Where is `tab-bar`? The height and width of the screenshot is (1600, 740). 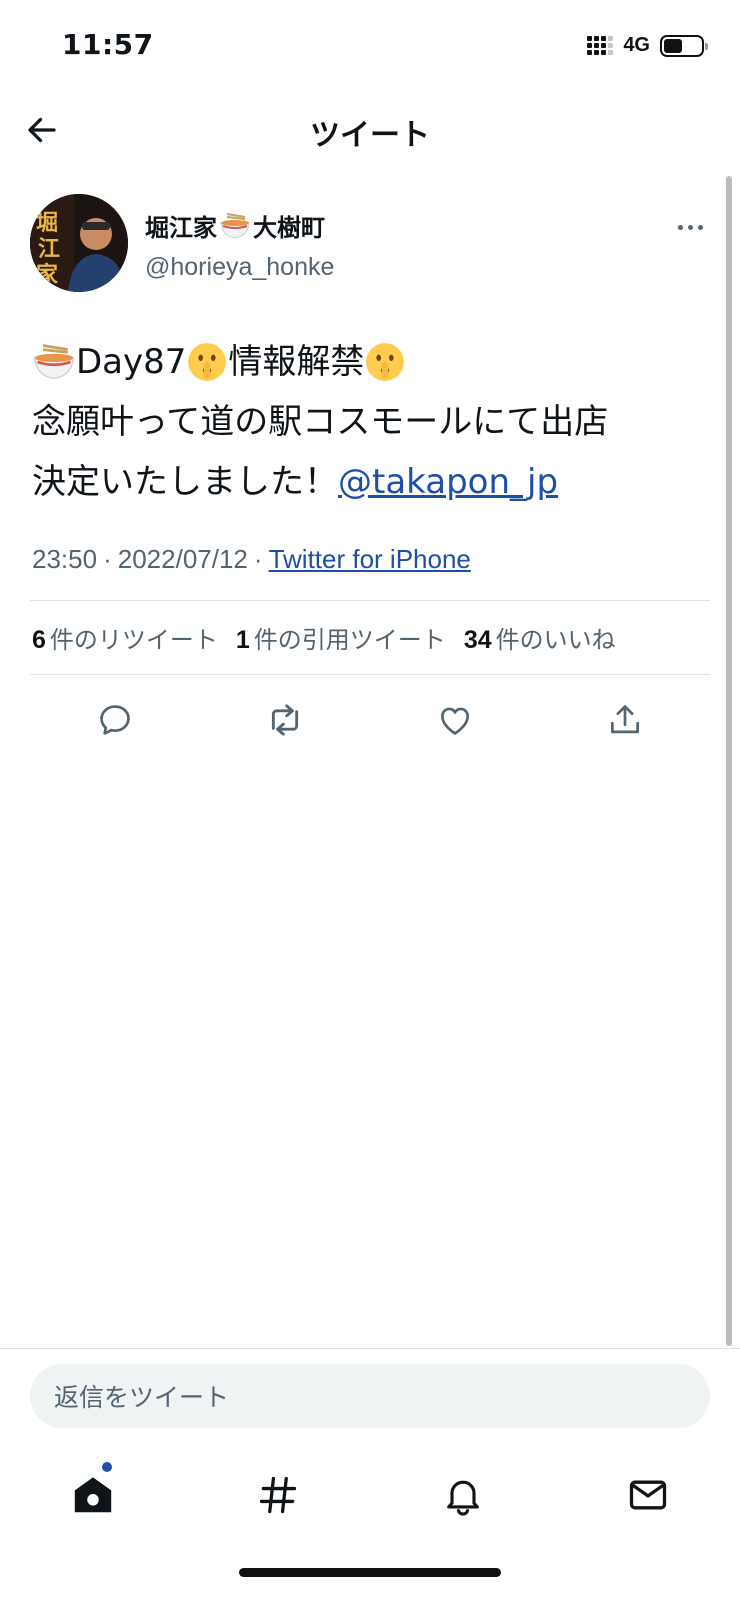
tab-bar is located at coordinates (370, 1495).